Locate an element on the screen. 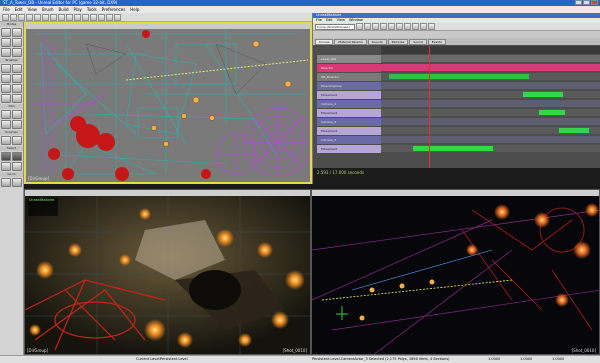  invert-selection-icon is located at coordinates (6, 166).